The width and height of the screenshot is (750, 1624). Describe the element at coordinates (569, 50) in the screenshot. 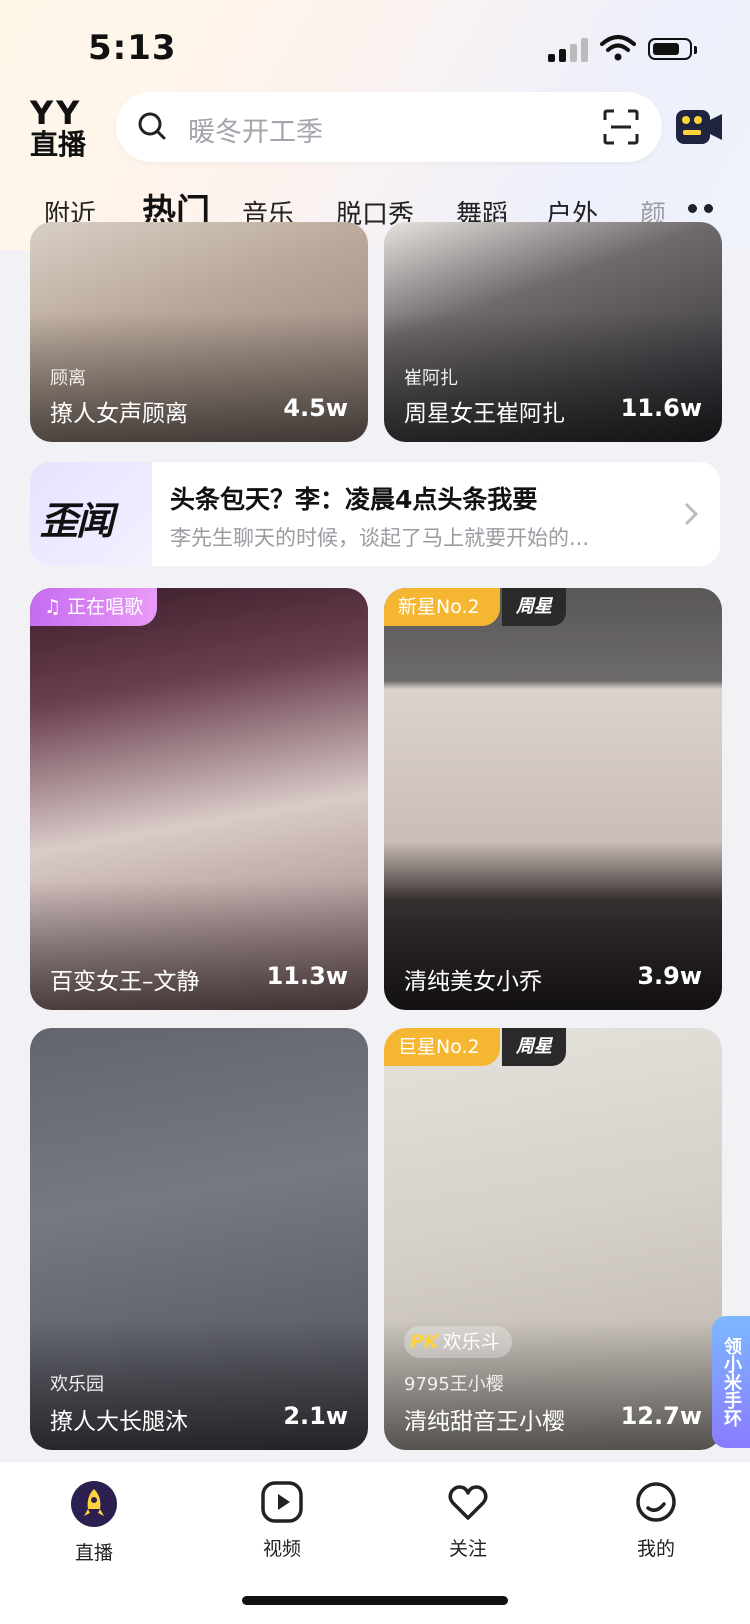

I see `signal-icon` at that location.